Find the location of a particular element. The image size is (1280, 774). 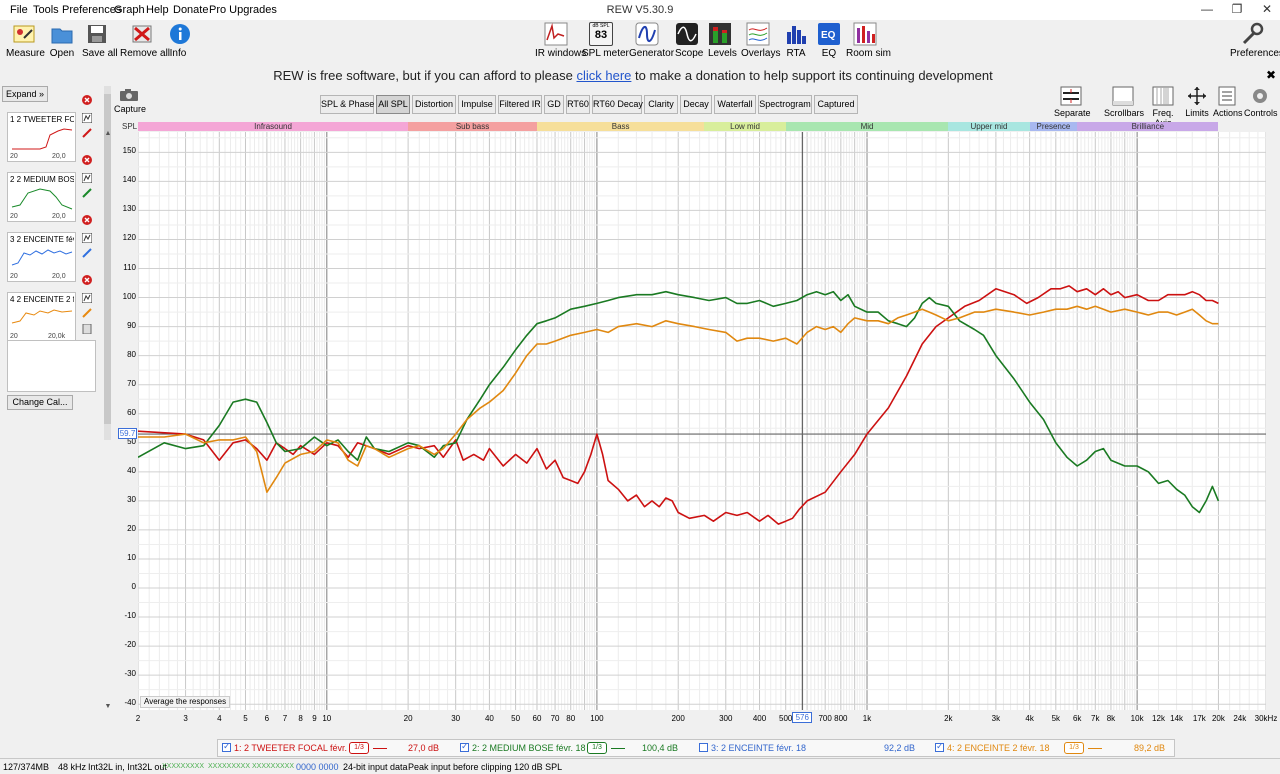

close-banner-icon: ✖ is located at coordinates (1271, 75).